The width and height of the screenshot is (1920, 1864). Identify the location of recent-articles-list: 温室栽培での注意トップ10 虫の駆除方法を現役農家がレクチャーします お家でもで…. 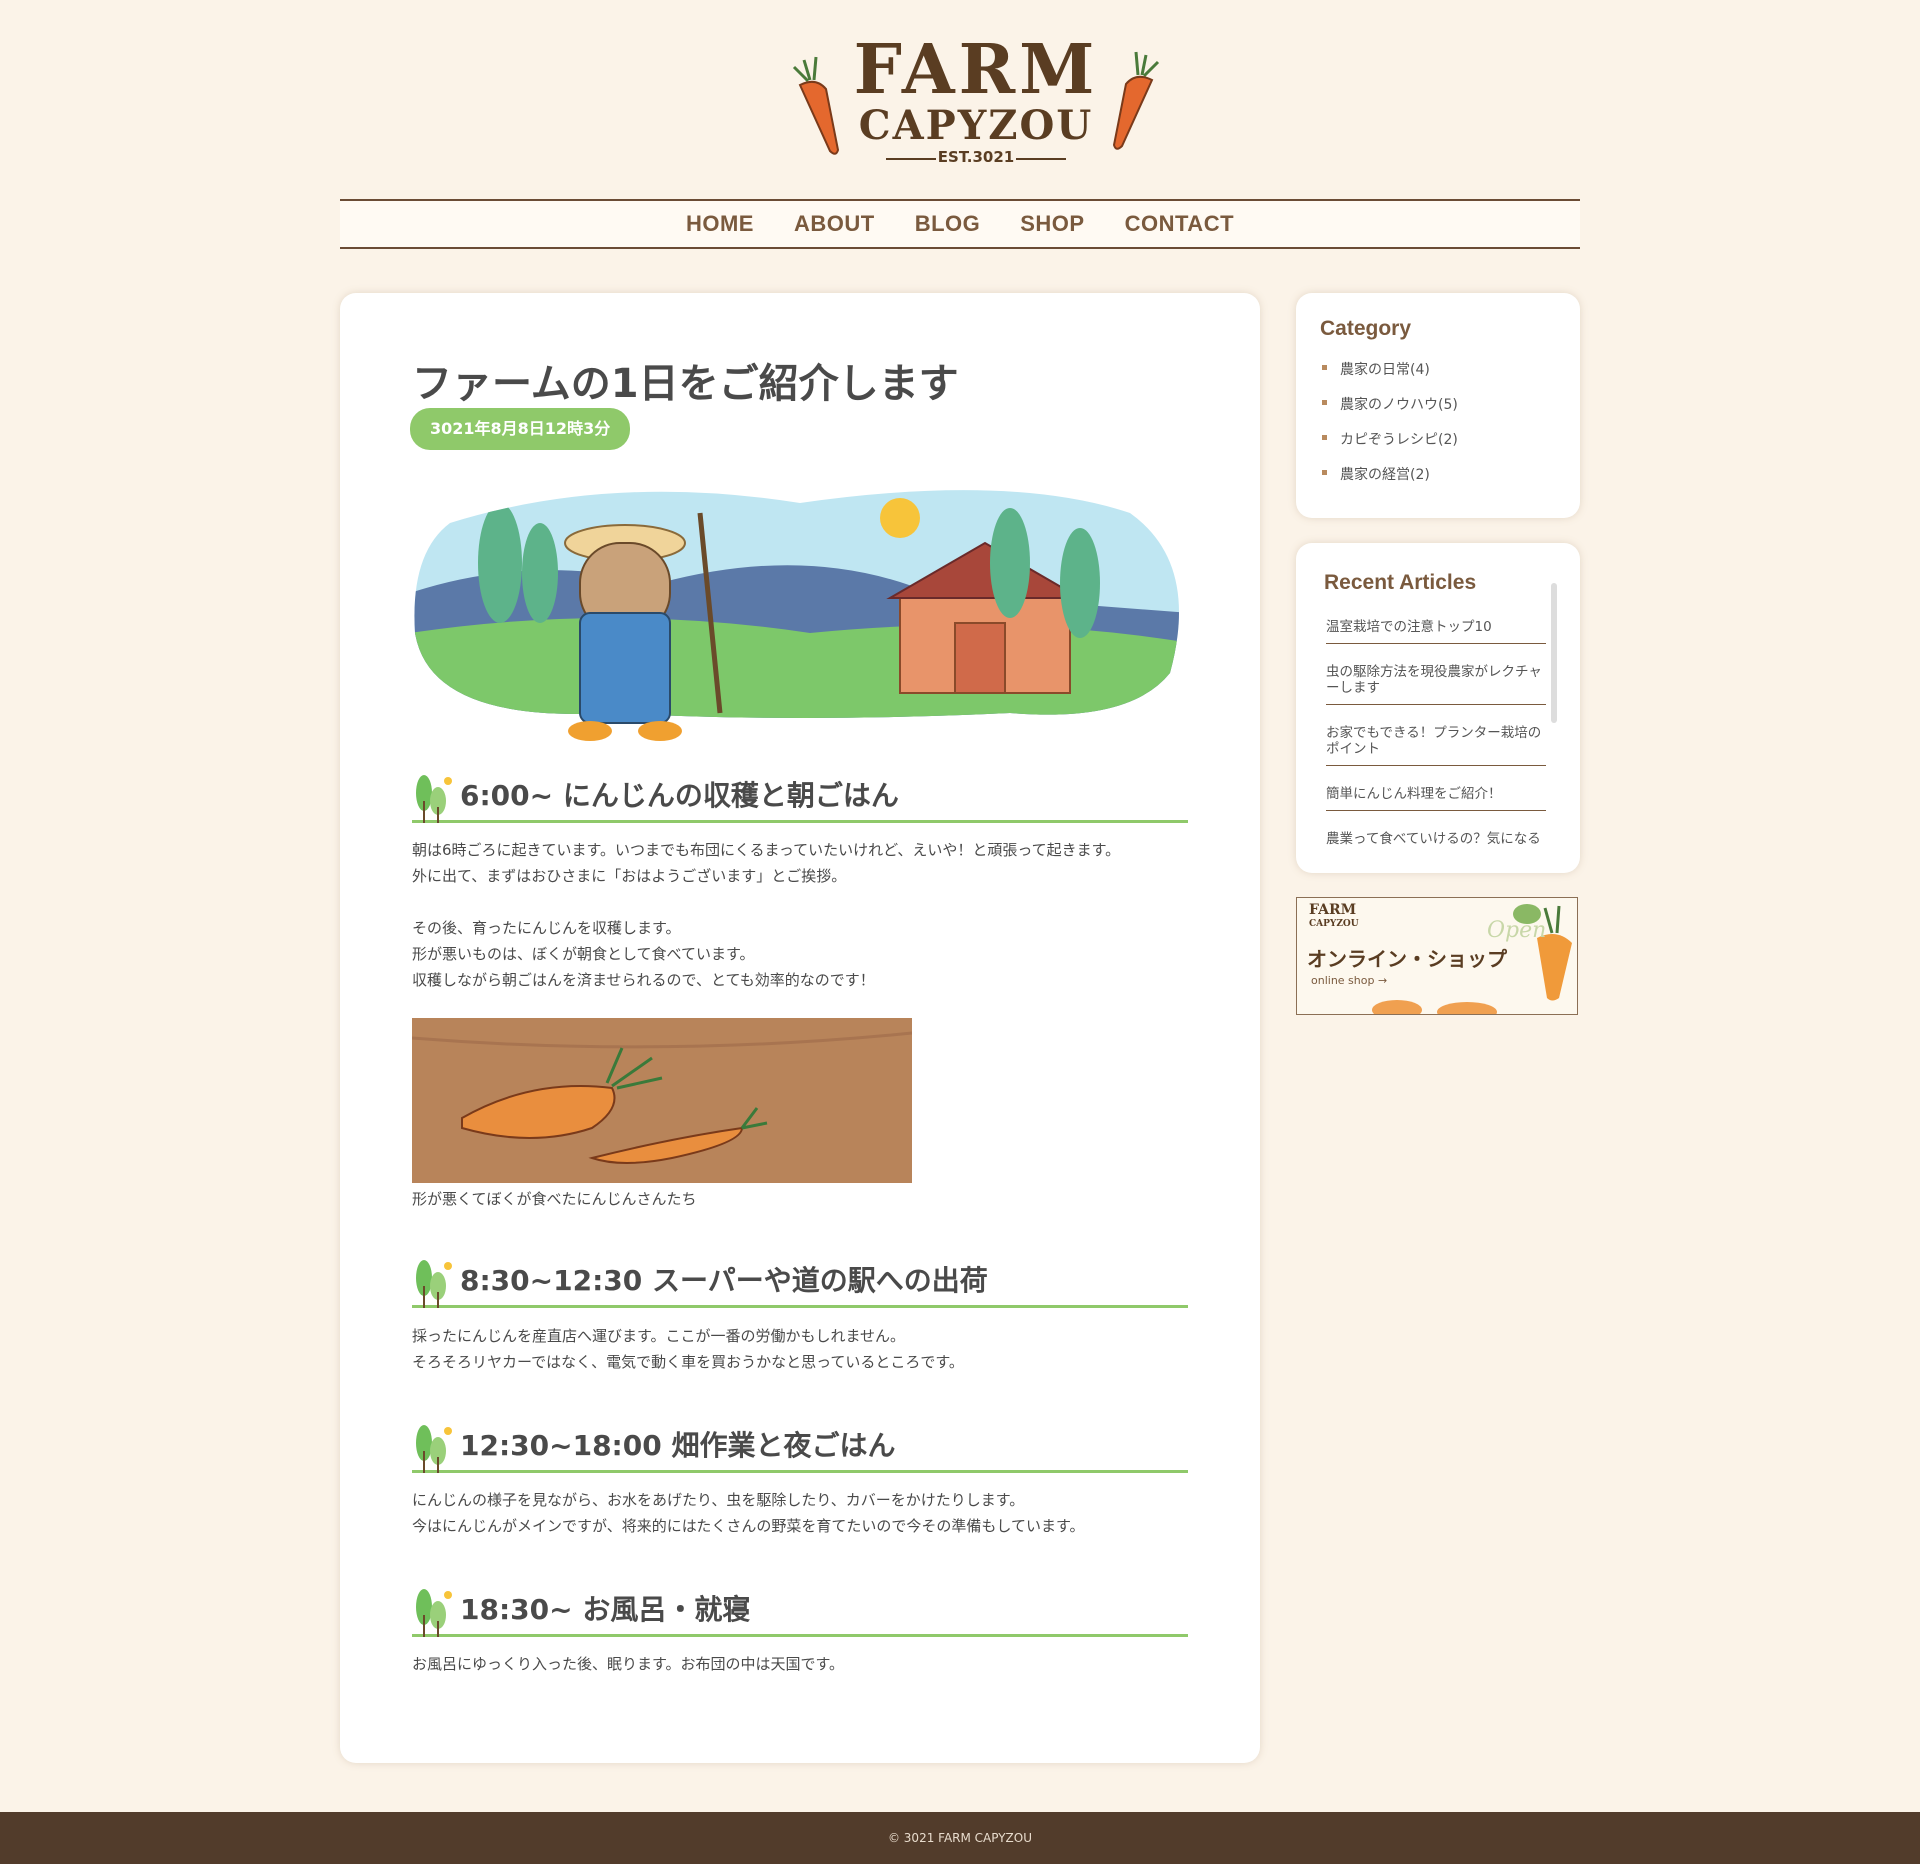
(1436, 731).